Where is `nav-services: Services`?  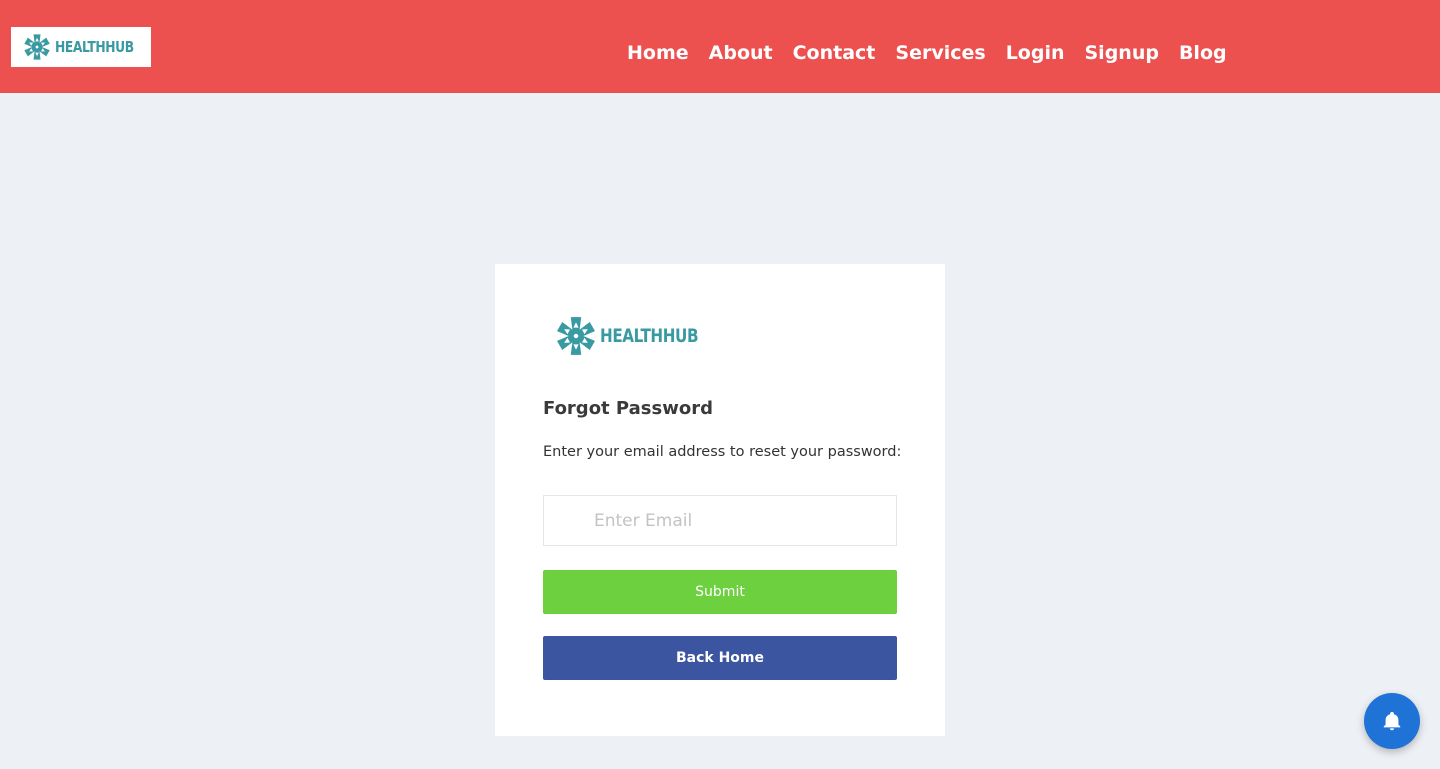
nav-services: Services is located at coordinates (940, 53).